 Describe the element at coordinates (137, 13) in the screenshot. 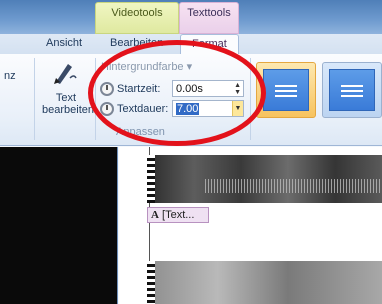

I see `videotools-label: Videotools` at that location.